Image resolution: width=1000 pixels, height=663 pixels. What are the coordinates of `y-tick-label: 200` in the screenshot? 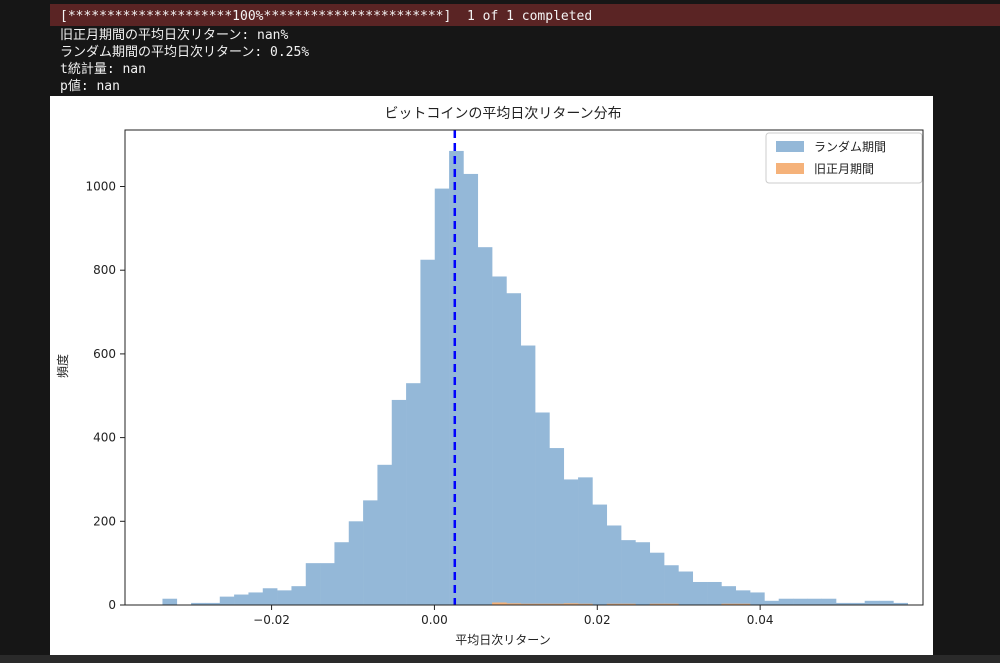 It's located at (104, 521).